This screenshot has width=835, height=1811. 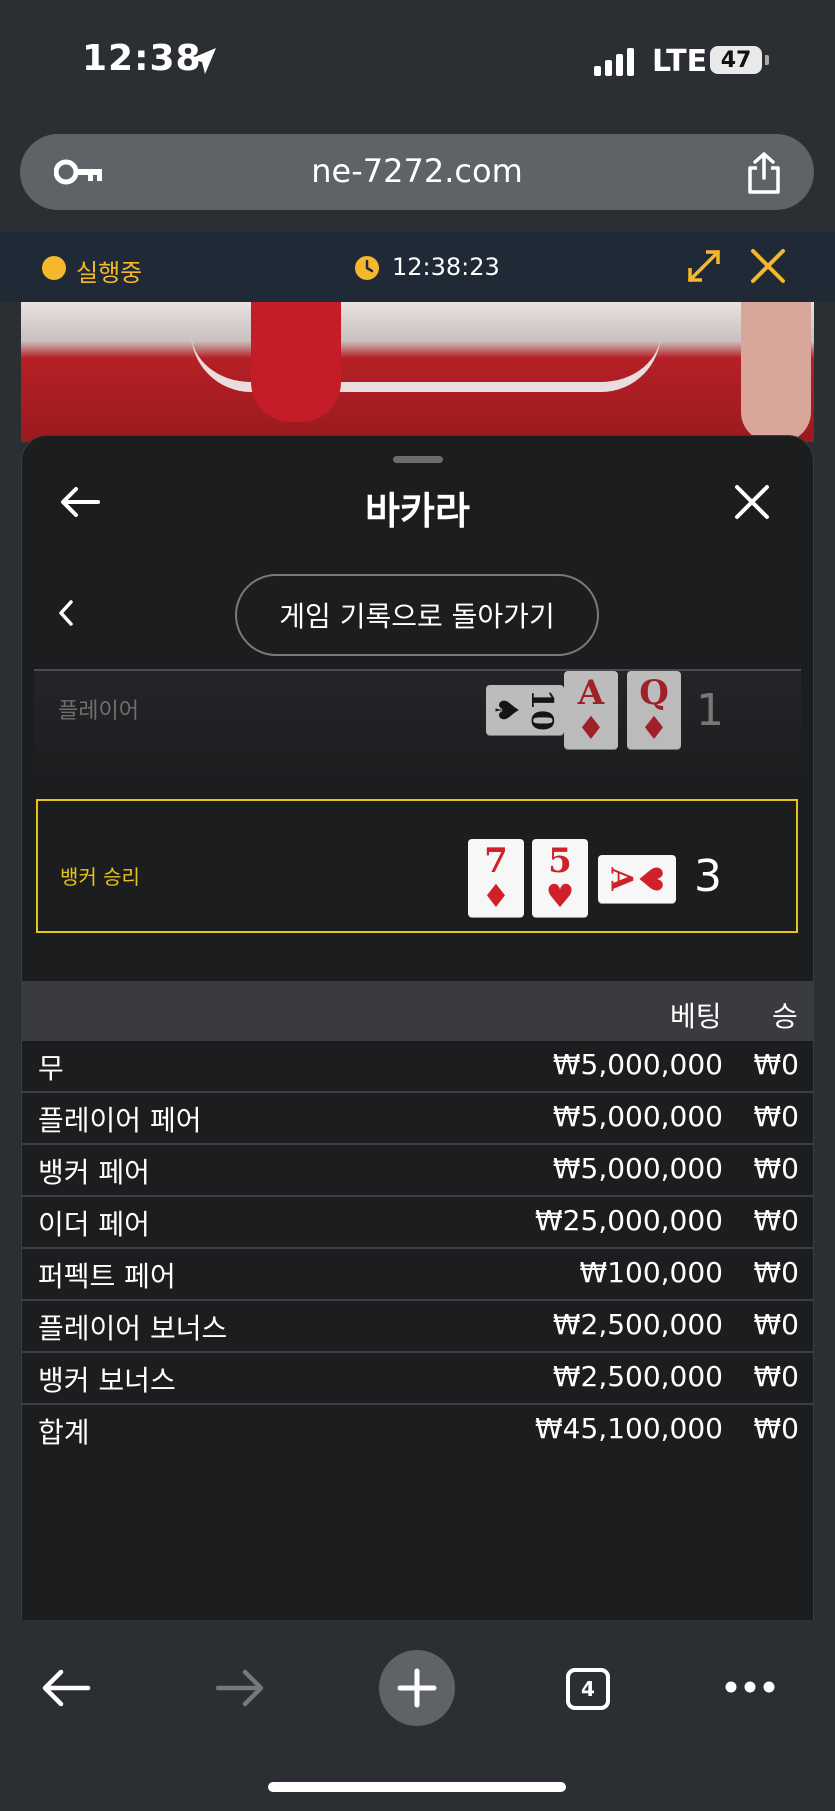 What do you see at coordinates (776, 372) in the screenshot?
I see `dealer-arm-right` at bounding box center [776, 372].